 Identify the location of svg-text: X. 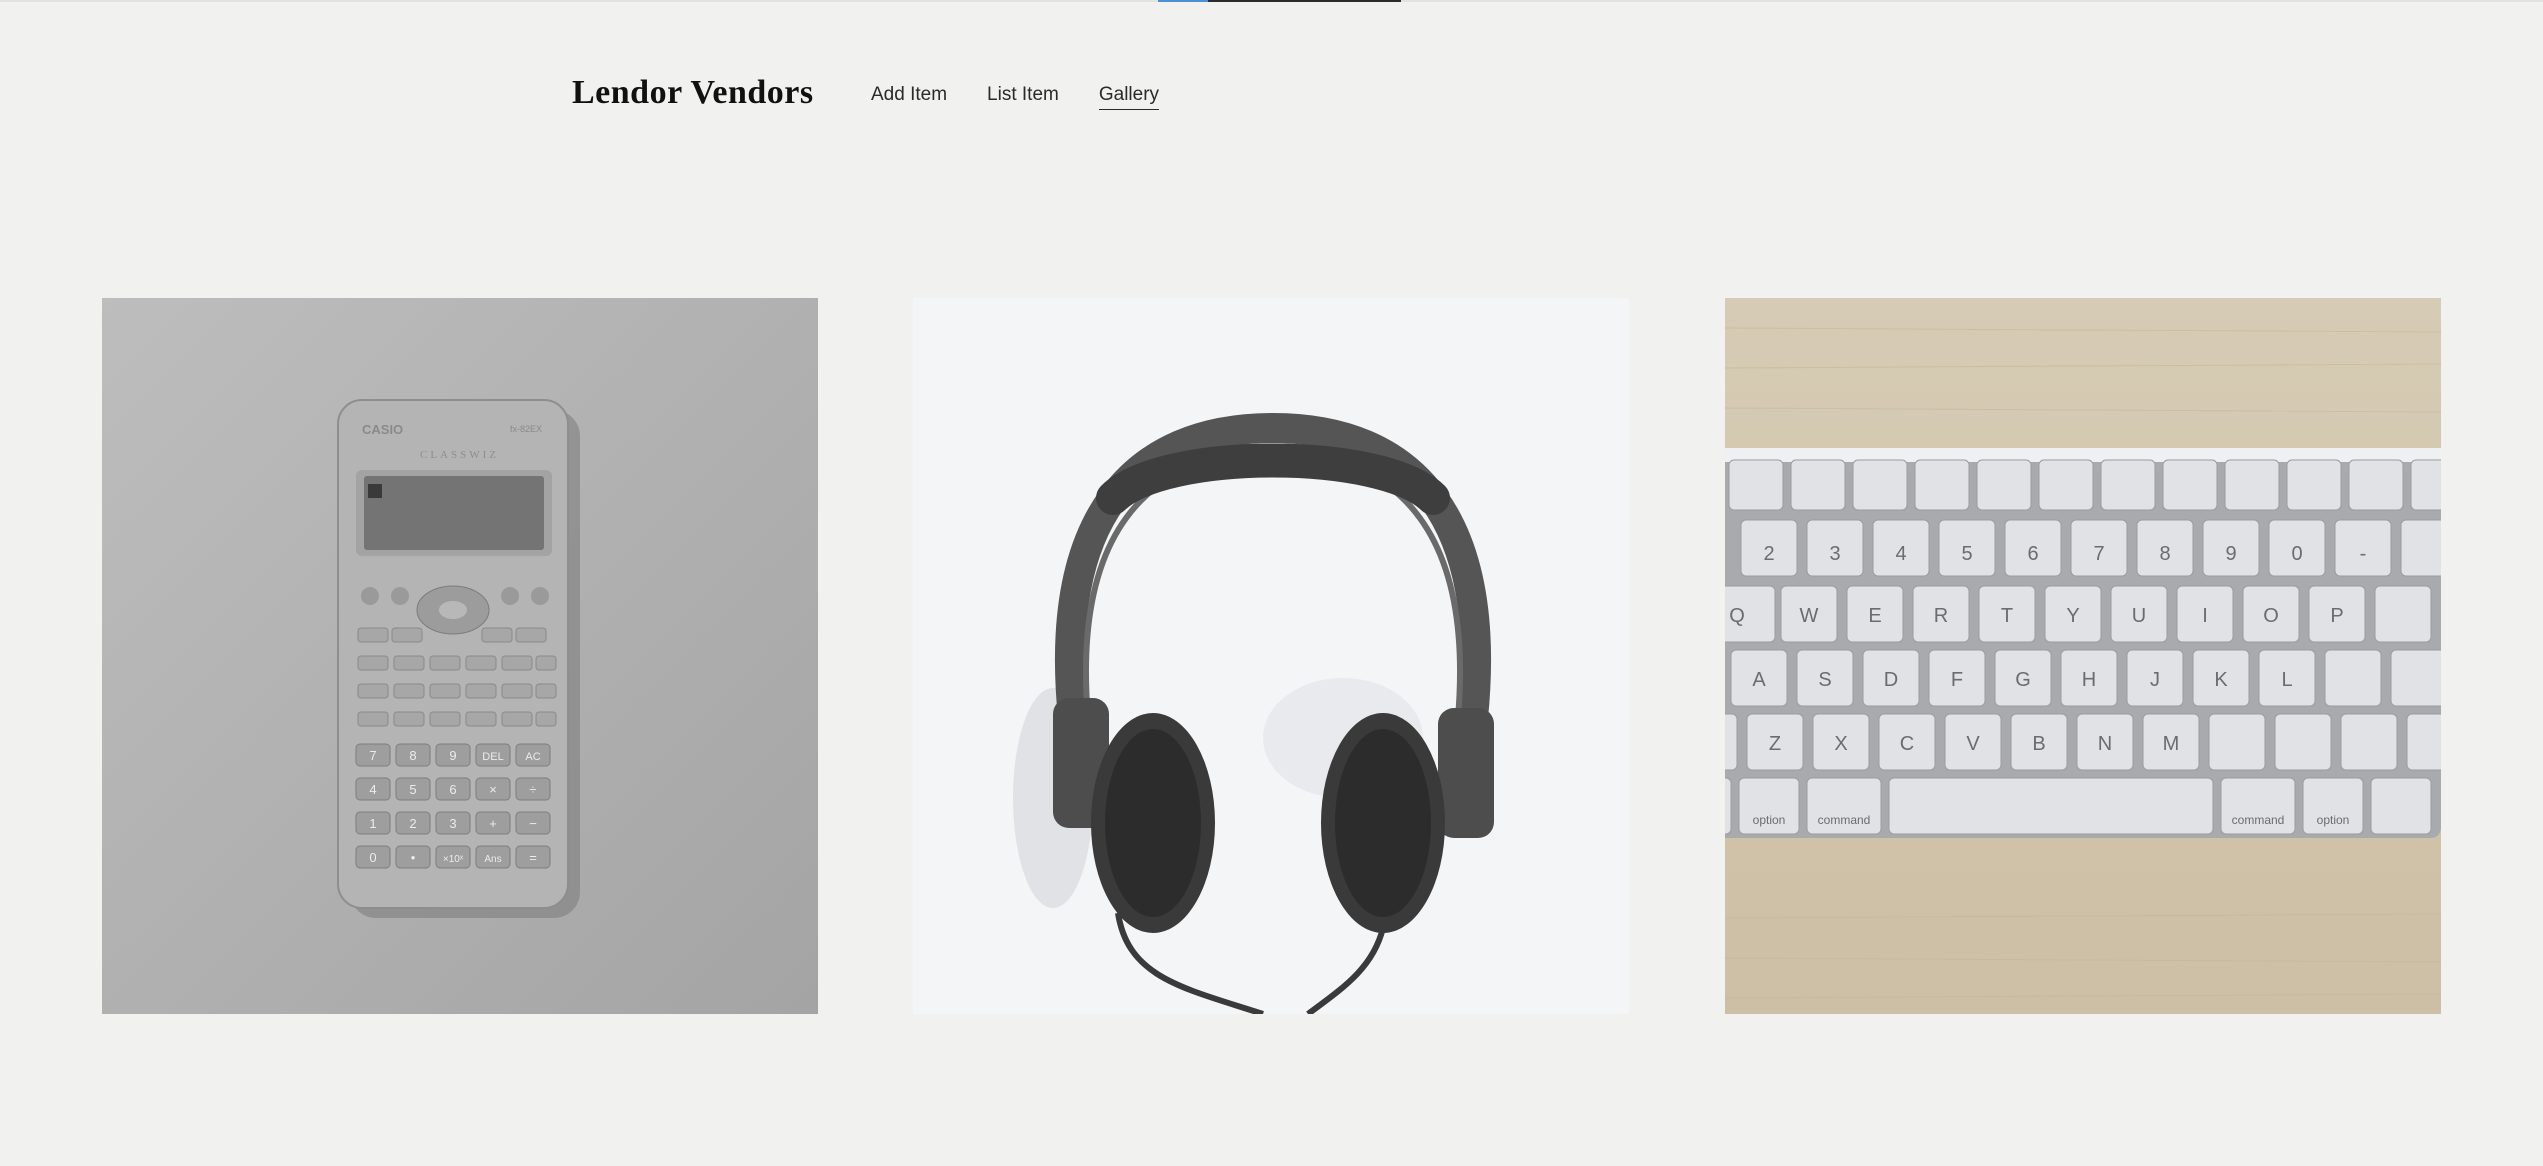
(1840, 744).